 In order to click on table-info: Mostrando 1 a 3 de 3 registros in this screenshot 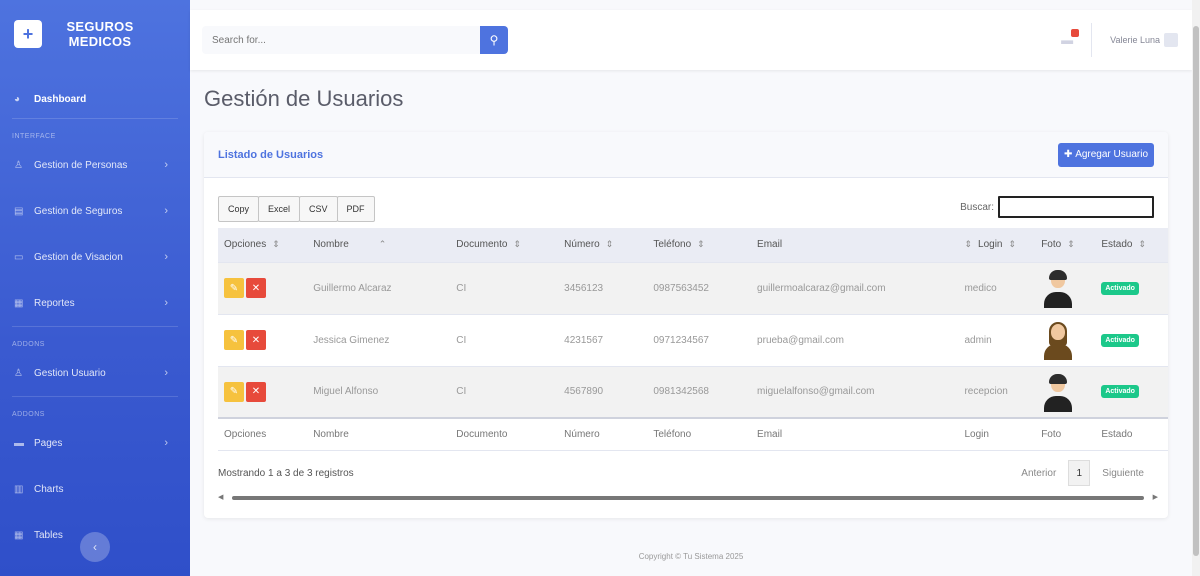, I will do `click(286, 473)`.